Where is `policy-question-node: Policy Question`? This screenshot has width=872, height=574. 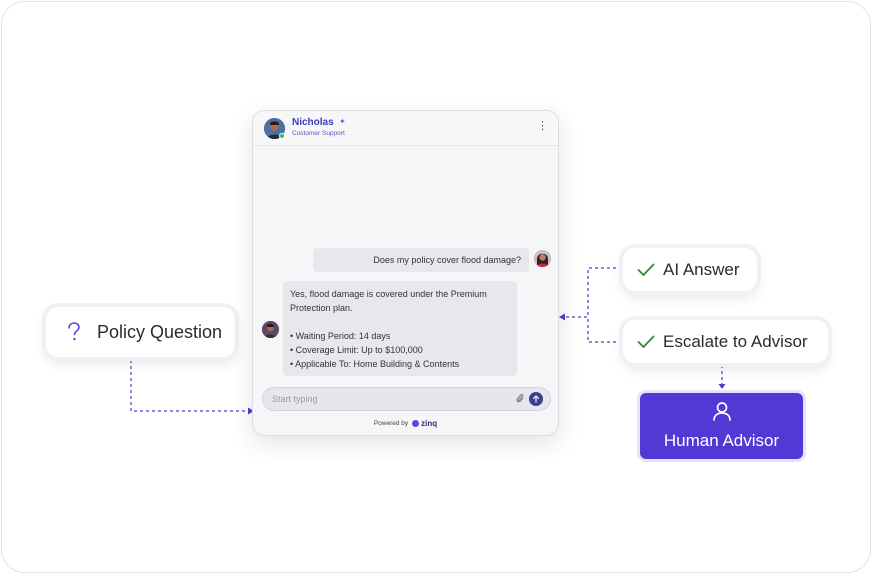 policy-question-node: Policy Question is located at coordinates (140, 332).